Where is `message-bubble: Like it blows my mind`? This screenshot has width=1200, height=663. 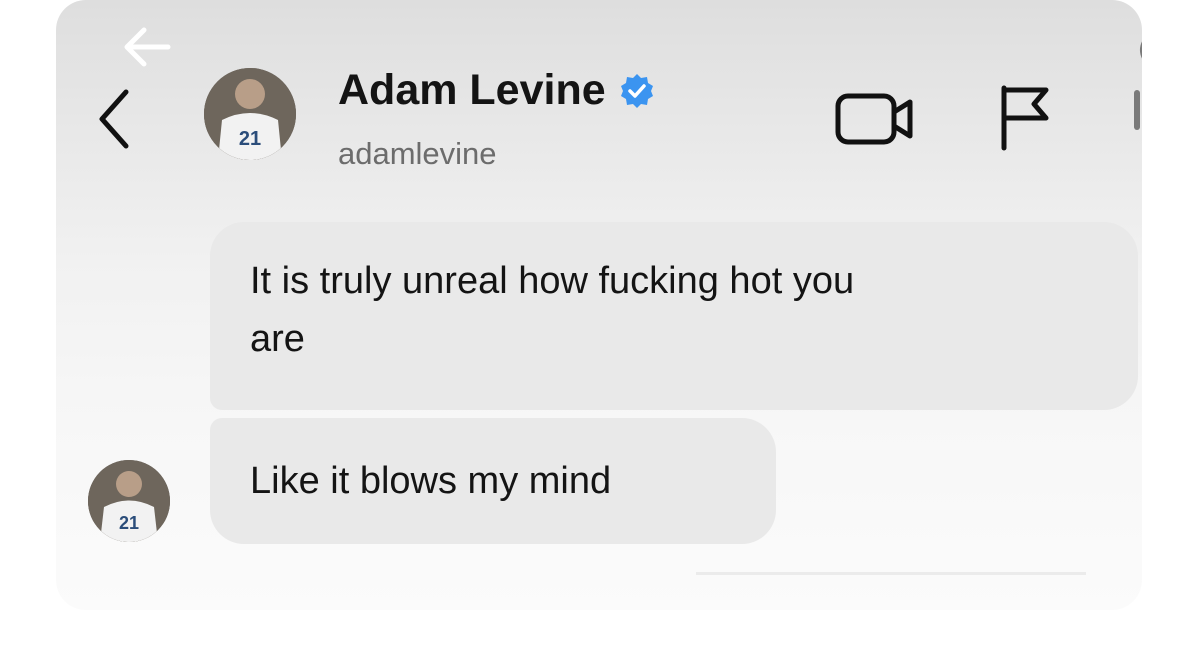
message-bubble: Like it blows my mind is located at coordinates (493, 481).